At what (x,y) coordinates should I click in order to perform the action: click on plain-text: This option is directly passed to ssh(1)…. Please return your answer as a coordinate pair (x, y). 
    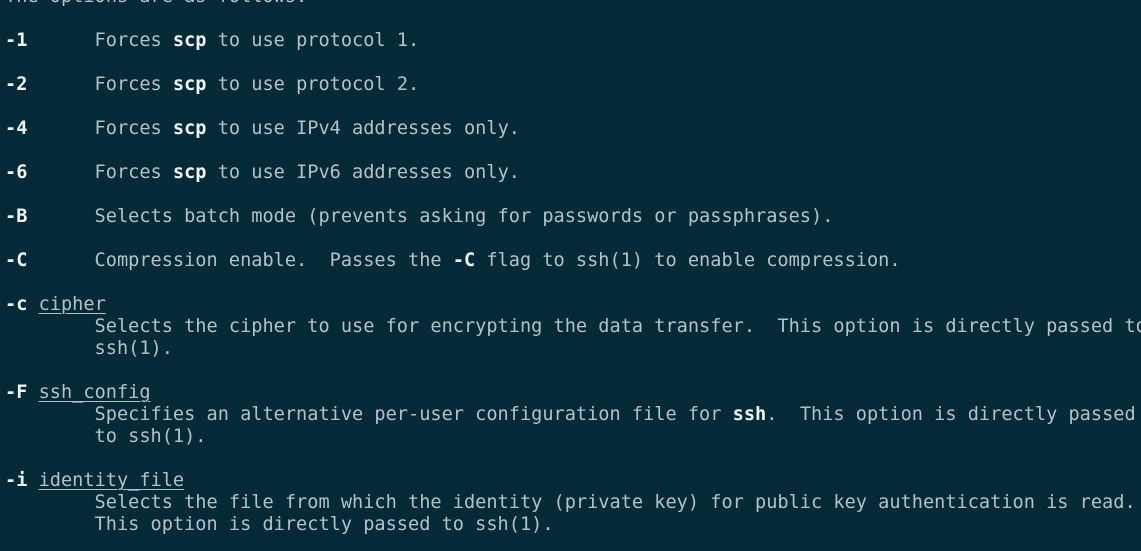
    Looking at the image, I should click on (279, 524).